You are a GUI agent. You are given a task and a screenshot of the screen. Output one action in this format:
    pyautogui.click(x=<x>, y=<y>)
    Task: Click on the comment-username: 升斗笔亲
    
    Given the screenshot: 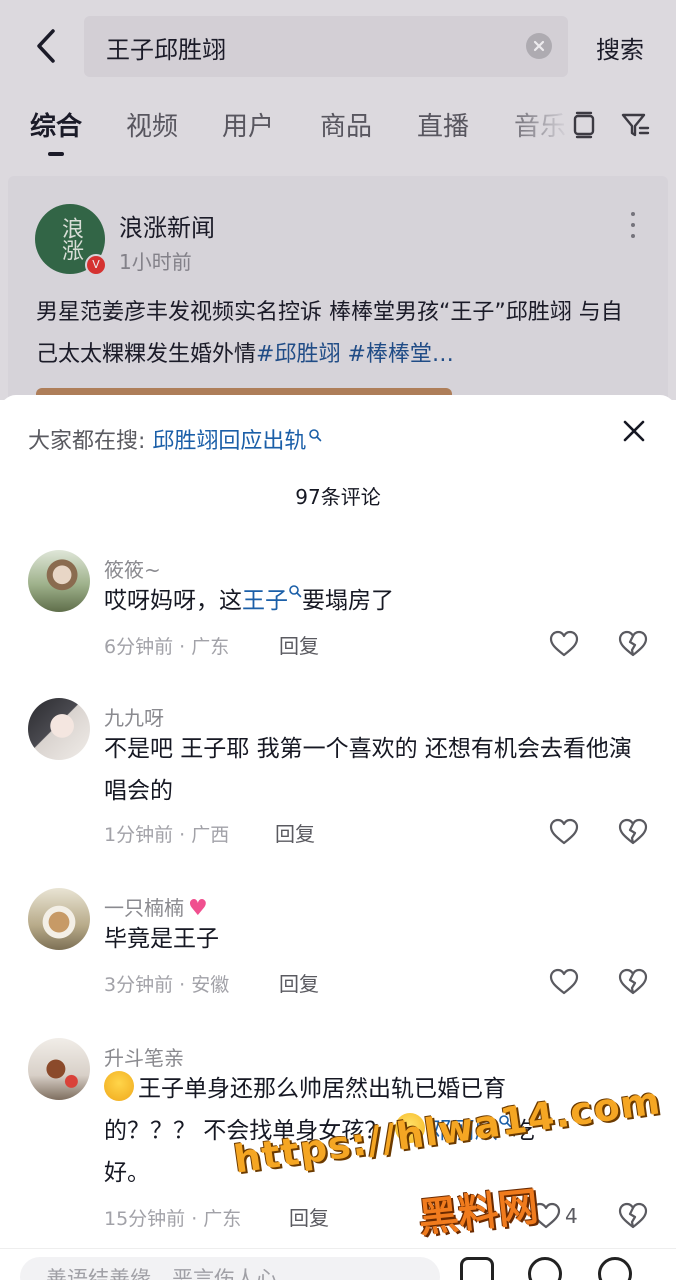 What is the action you would take?
    pyautogui.click(x=144, y=1056)
    